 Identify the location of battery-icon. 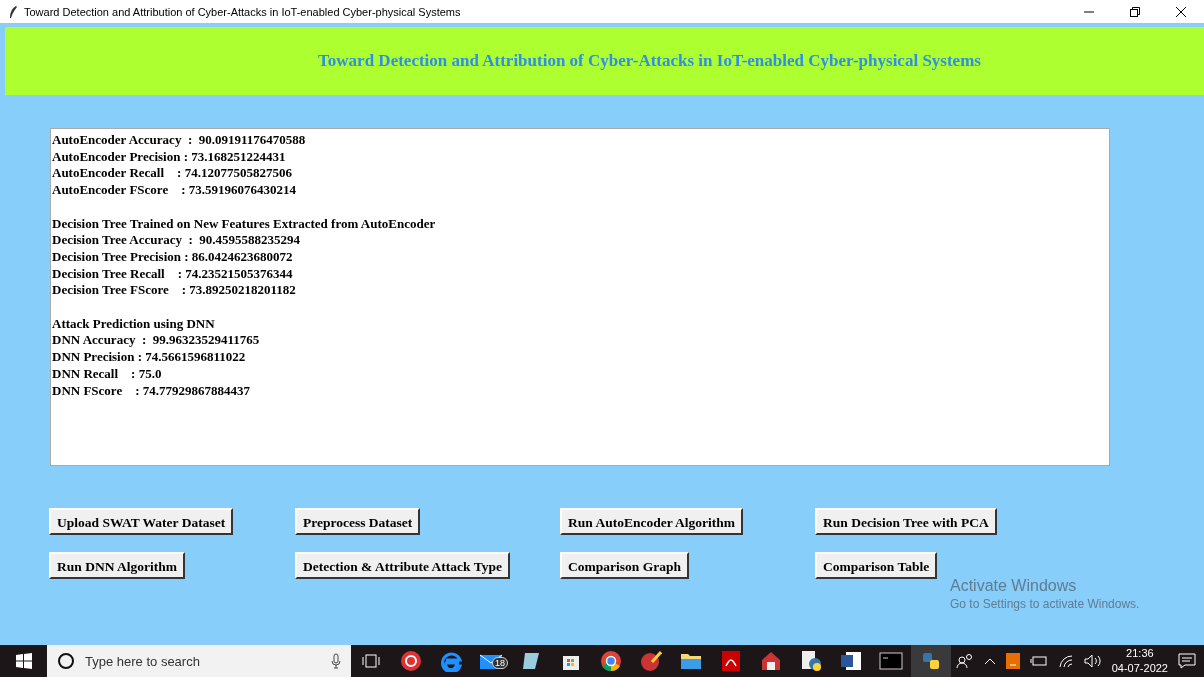
(1038, 661).